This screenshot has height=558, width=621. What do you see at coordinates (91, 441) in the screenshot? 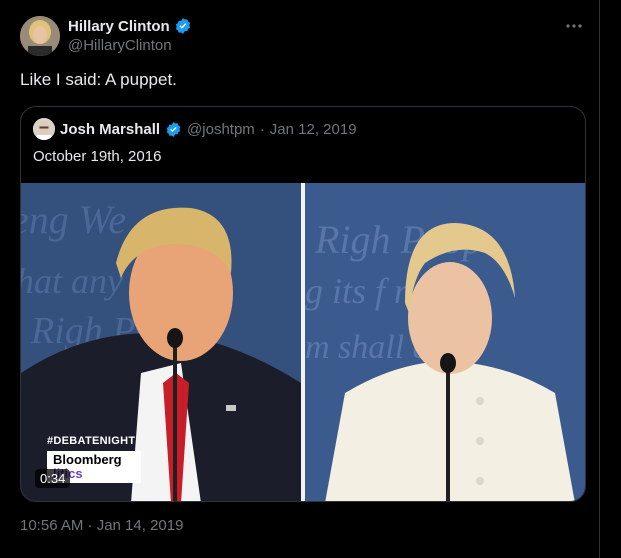
I see `video-hashtag-overlay: #DEBATENIGHT` at bounding box center [91, 441].